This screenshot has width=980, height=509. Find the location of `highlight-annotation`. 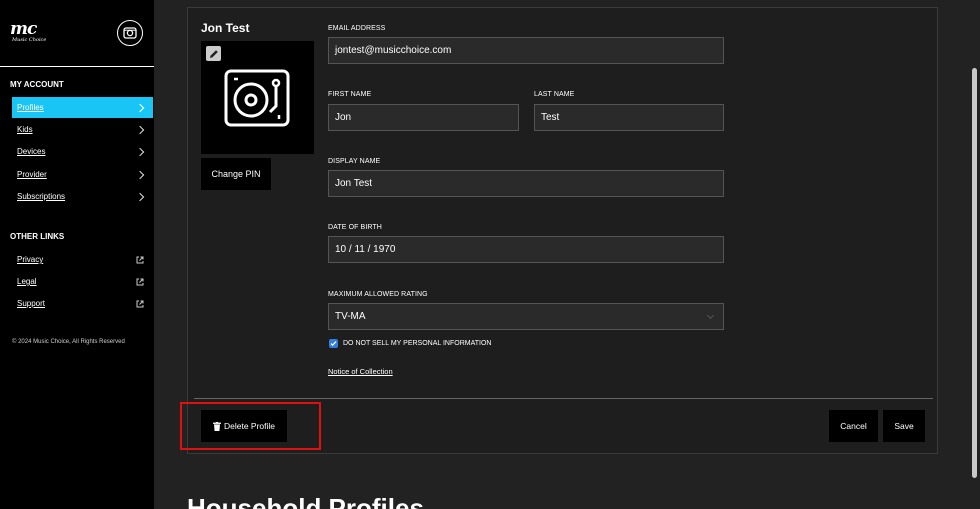

highlight-annotation is located at coordinates (250, 426).